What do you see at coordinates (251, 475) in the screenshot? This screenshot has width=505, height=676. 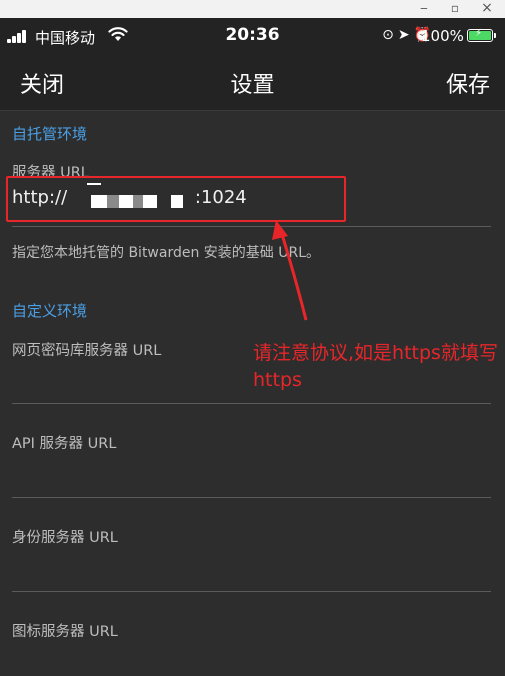 I see `api-url-input` at bounding box center [251, 475].